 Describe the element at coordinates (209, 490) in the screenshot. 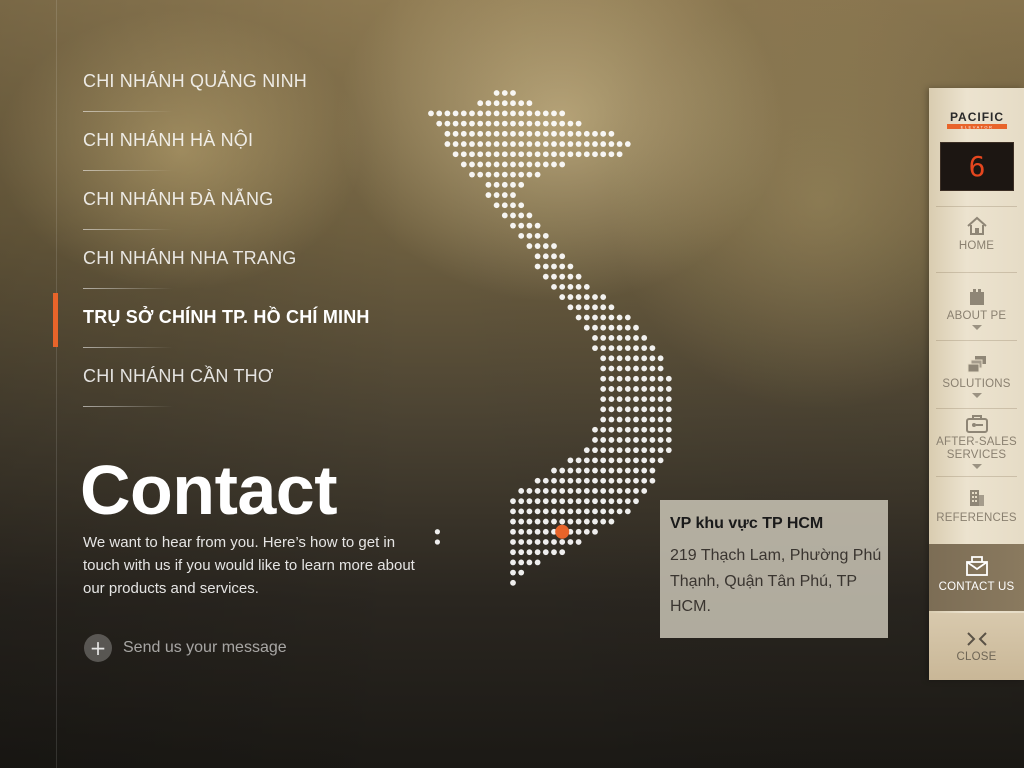

I see `page-title: Contact` at that location.